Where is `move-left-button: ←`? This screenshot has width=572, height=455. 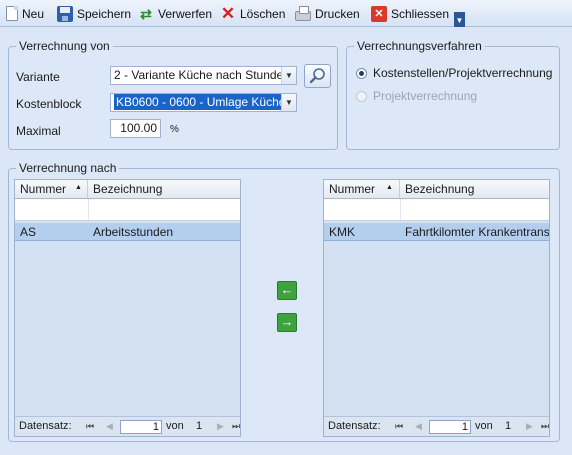 move-left-button: ← is located at coordinates (287, 290).